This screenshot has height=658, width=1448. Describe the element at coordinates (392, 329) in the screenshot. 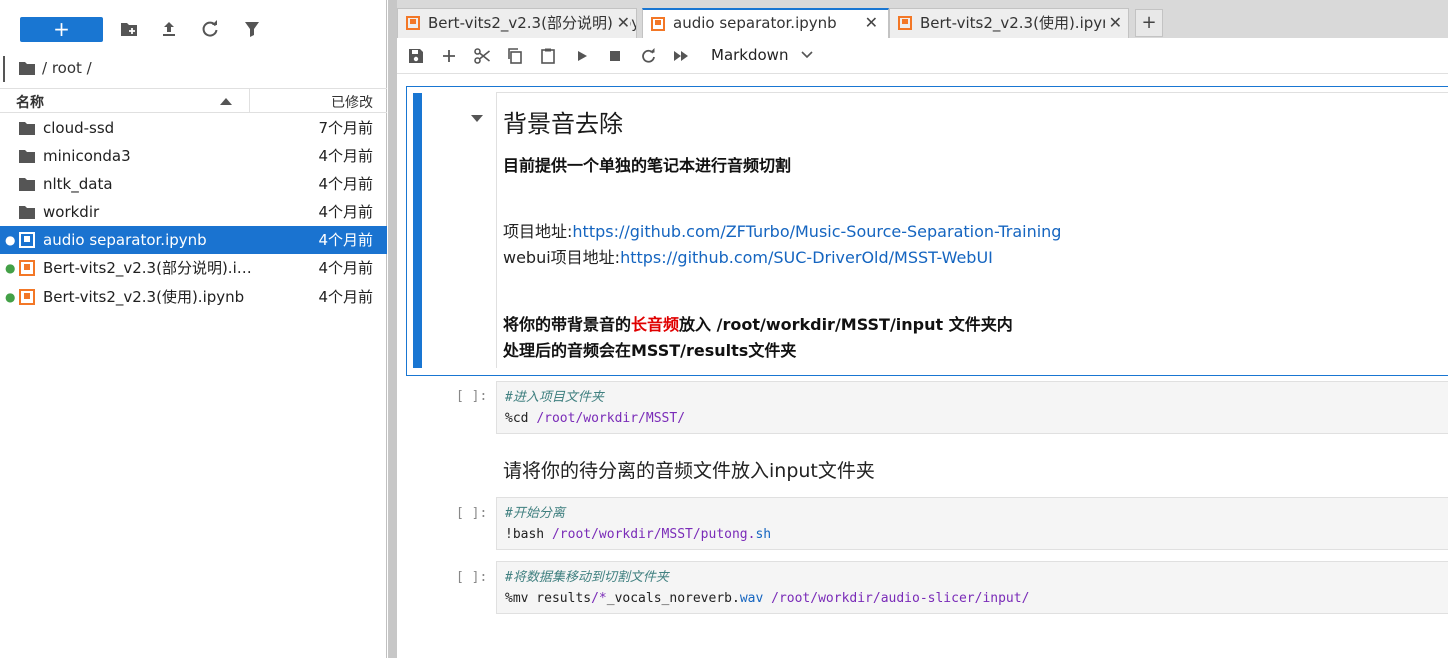

I see `panel-resize-handle` at that location.